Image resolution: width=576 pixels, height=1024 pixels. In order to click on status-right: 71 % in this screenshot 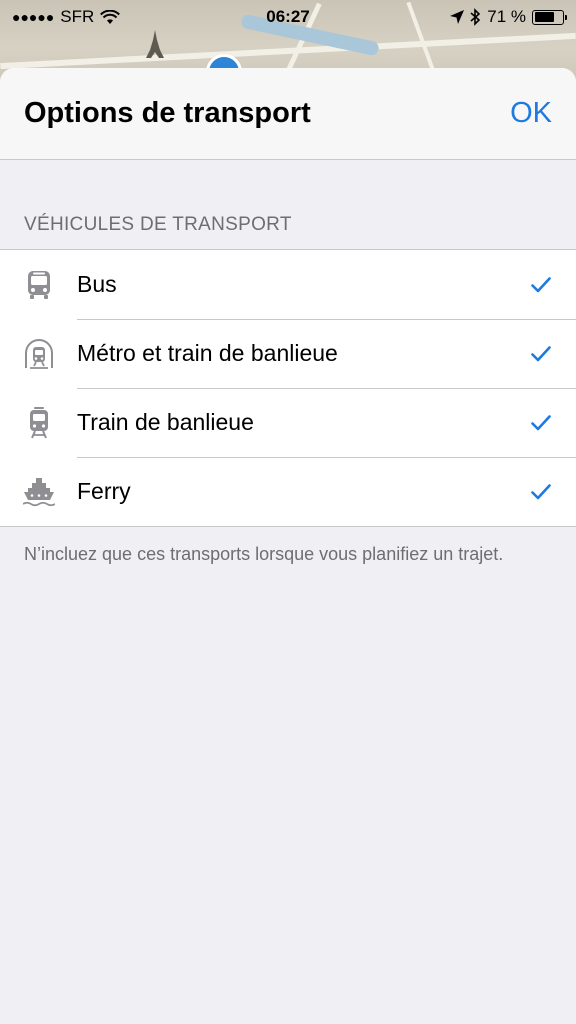, I will do `click(508, 17)`.